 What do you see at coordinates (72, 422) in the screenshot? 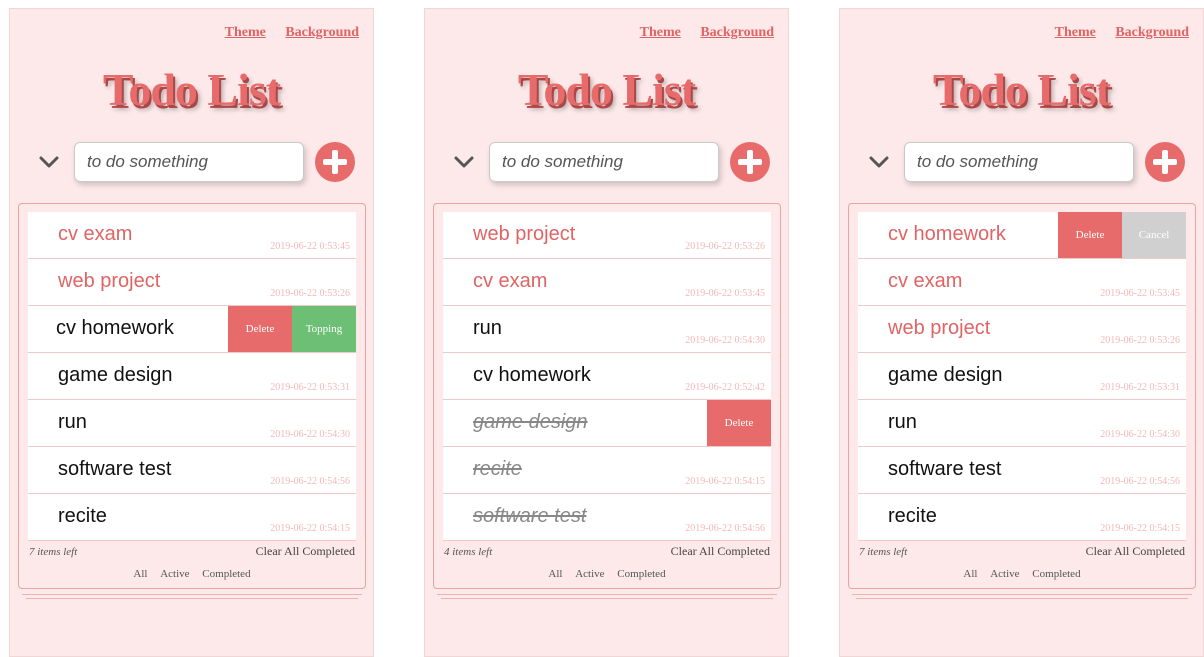
I see `todo-text: run` at bounding box center [72, 422].